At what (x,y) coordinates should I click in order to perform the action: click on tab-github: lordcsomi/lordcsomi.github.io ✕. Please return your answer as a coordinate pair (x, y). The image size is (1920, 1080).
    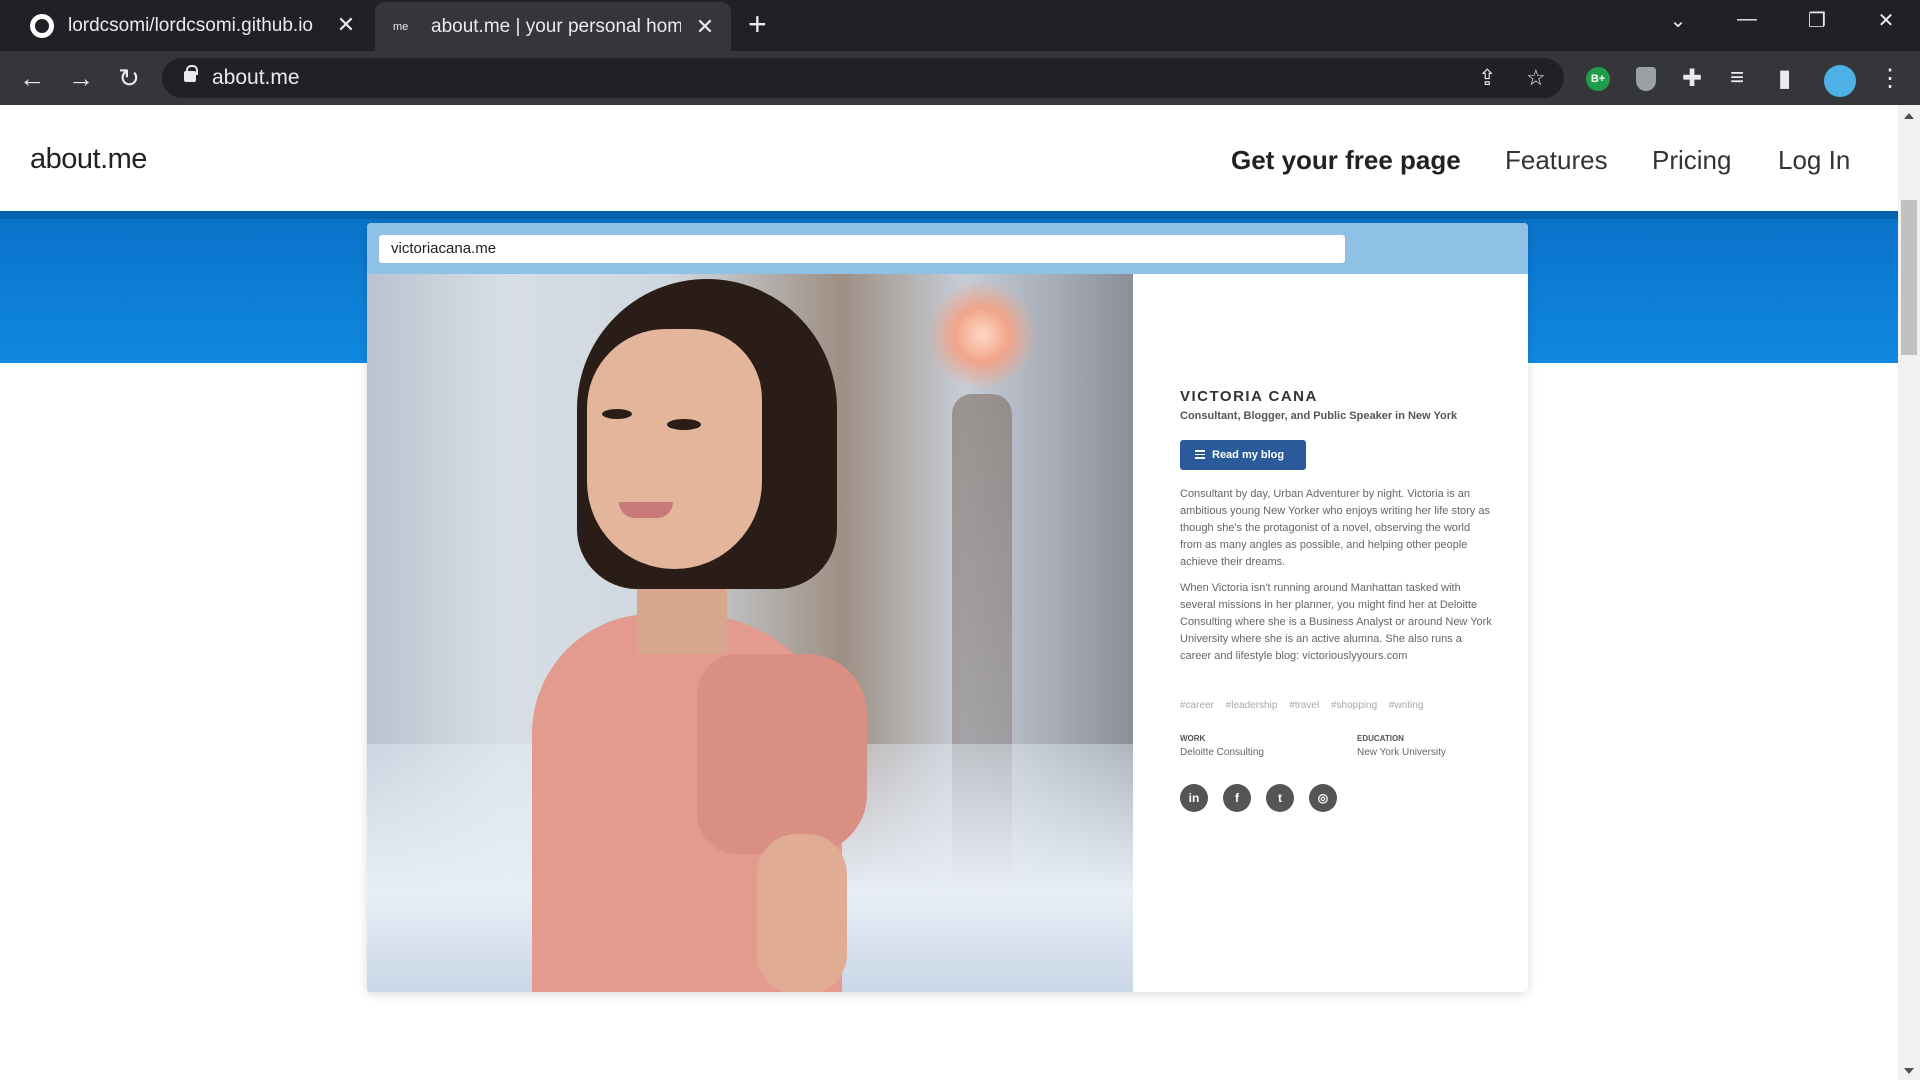
    Looking at the image, I should click on (186, 25).